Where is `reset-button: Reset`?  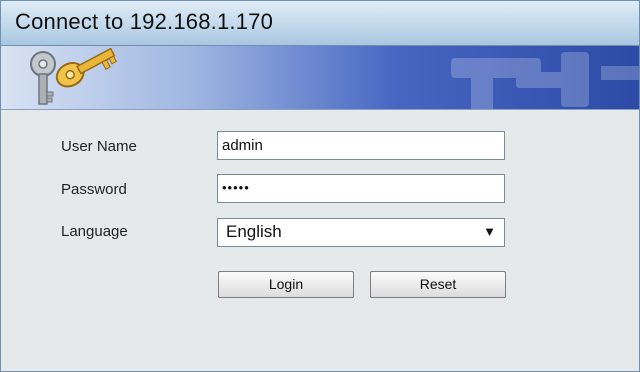 reset-button: Reset is located at coordinates (438, 284).